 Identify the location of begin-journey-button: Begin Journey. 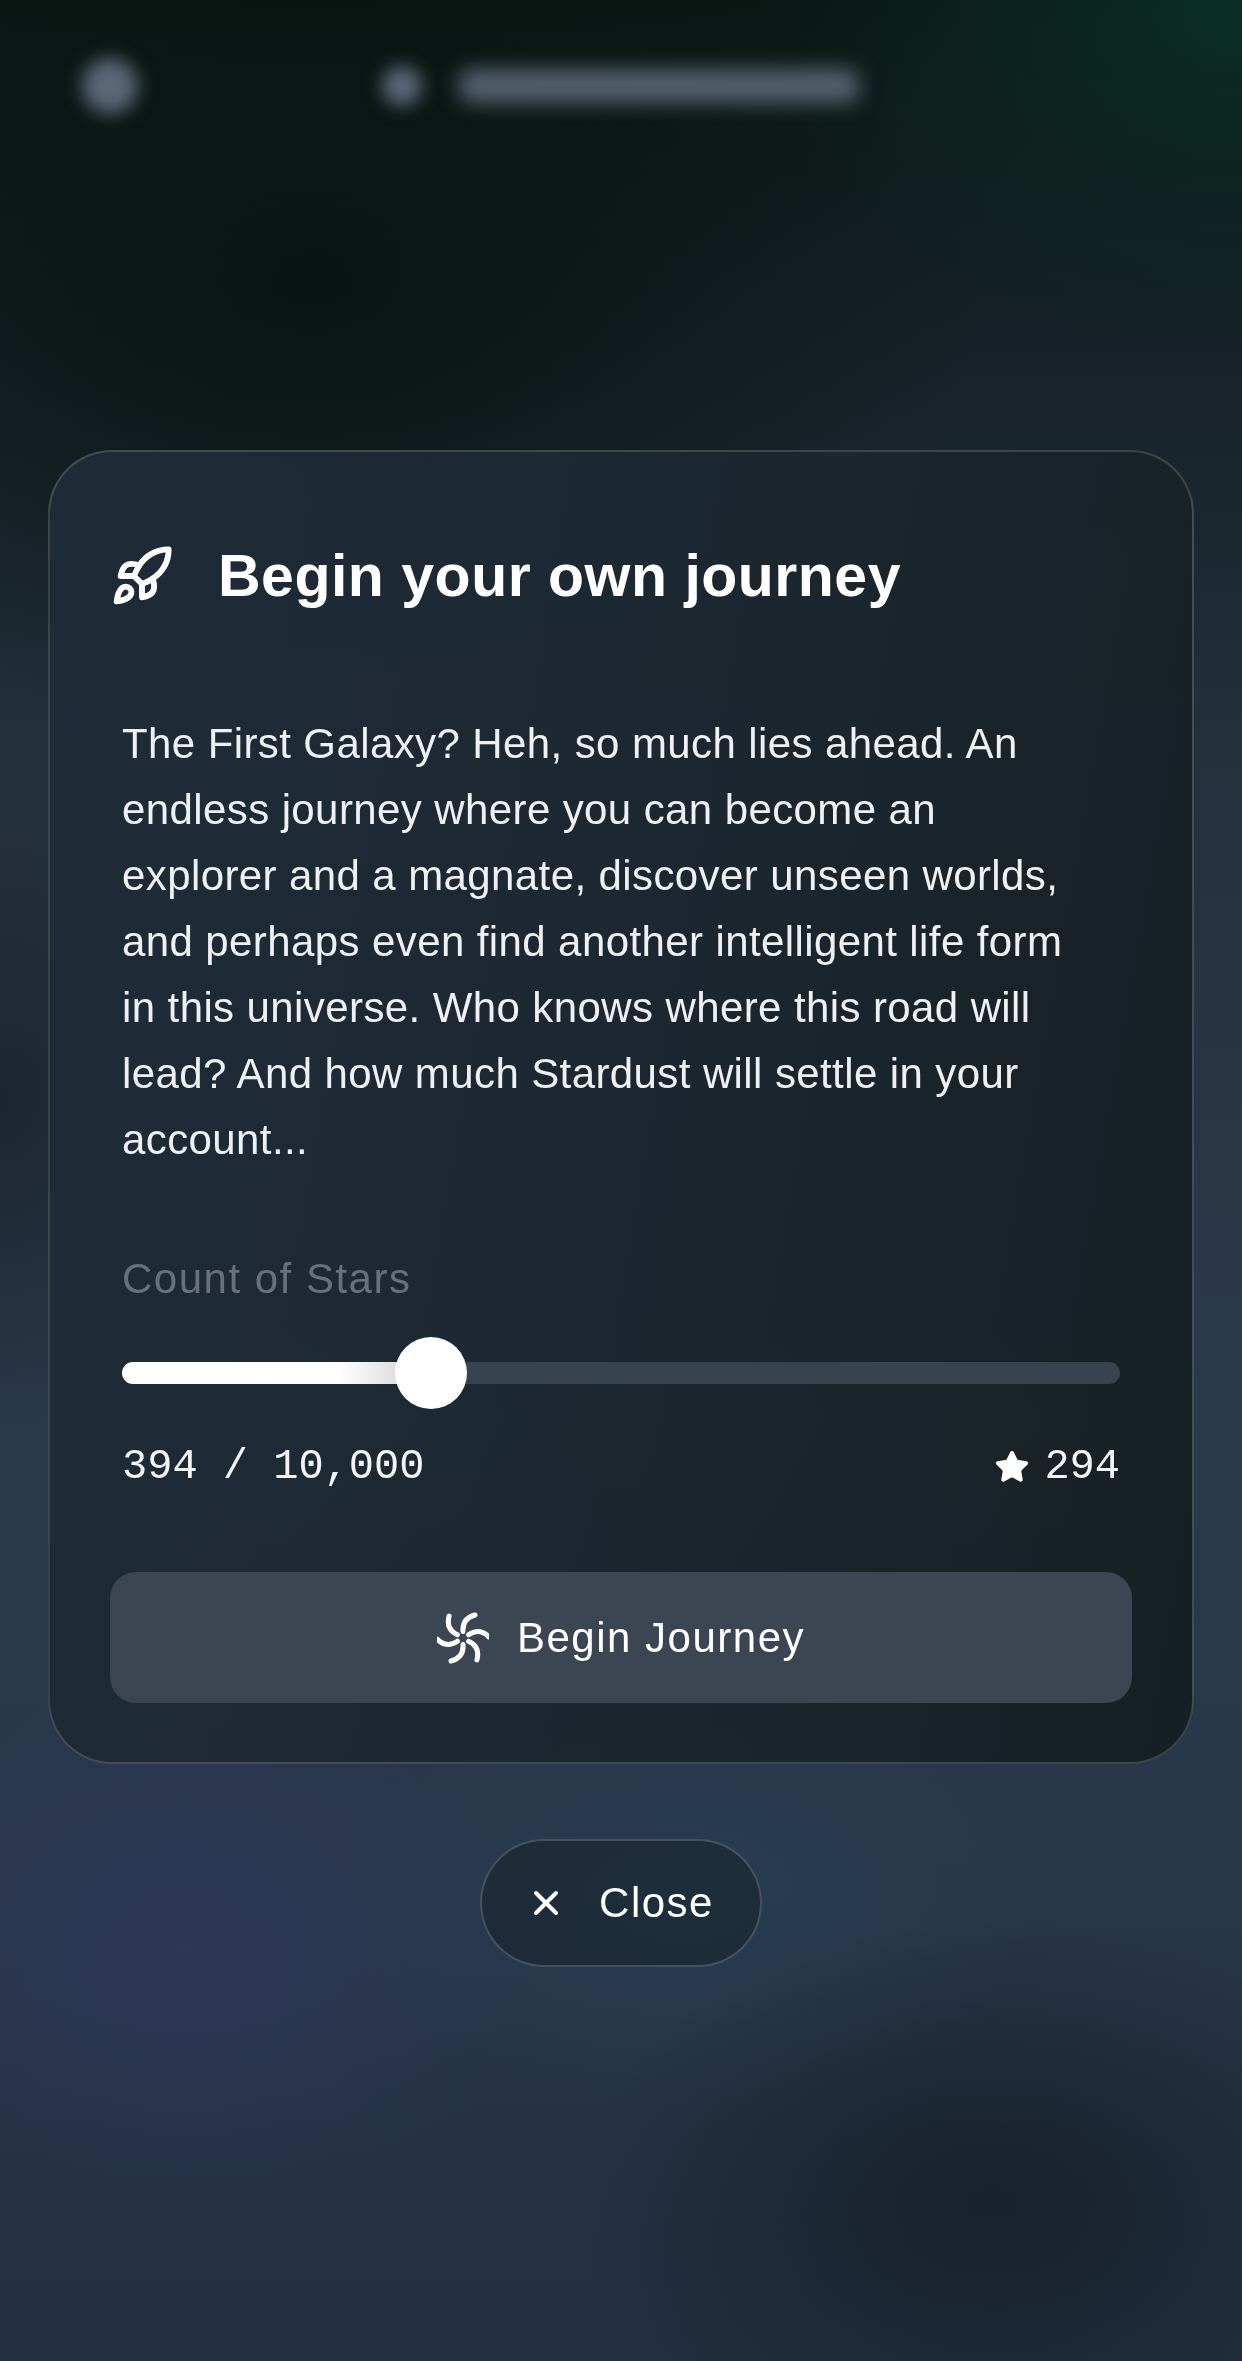
(621, 1637).